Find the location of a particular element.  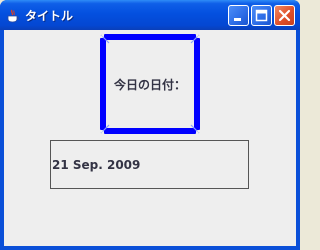

date-label-frame: 今日の日付： is located at coordinates (150, 84).